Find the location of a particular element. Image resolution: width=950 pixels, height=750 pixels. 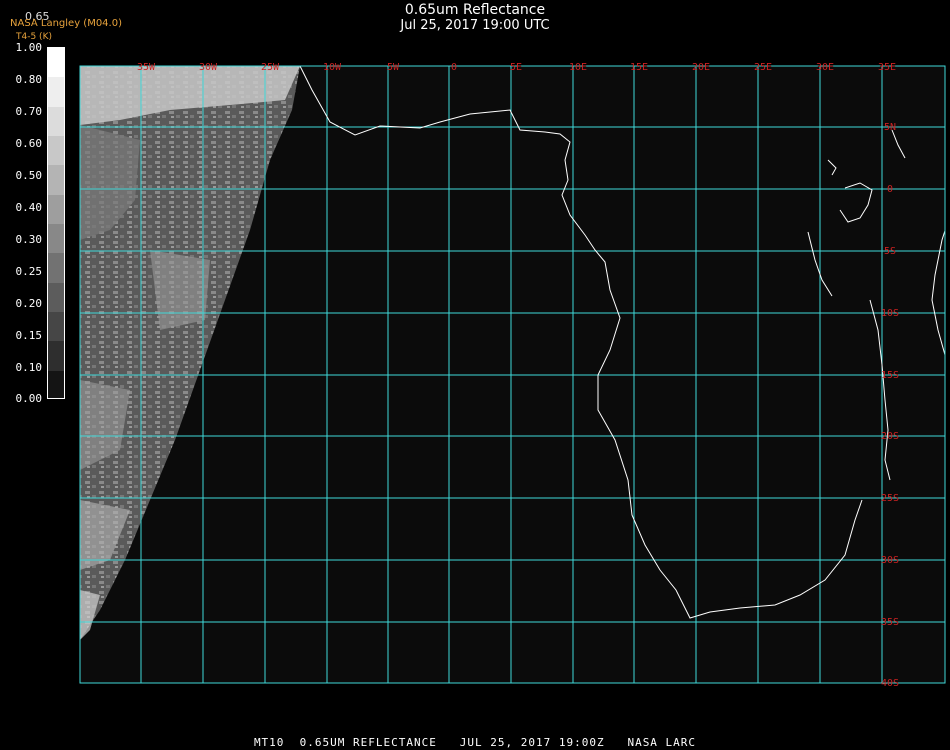

colorbar-label: 0.30 is located at coordinates (29, 239).